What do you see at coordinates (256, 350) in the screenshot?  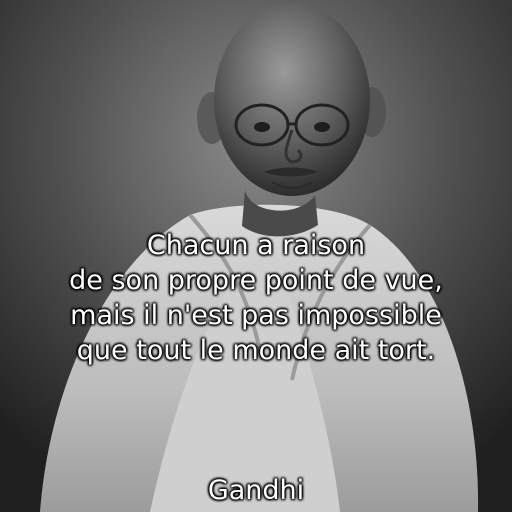 I see `quote-line: que tout le monde ait tort.` at bounding box center [256, 350].